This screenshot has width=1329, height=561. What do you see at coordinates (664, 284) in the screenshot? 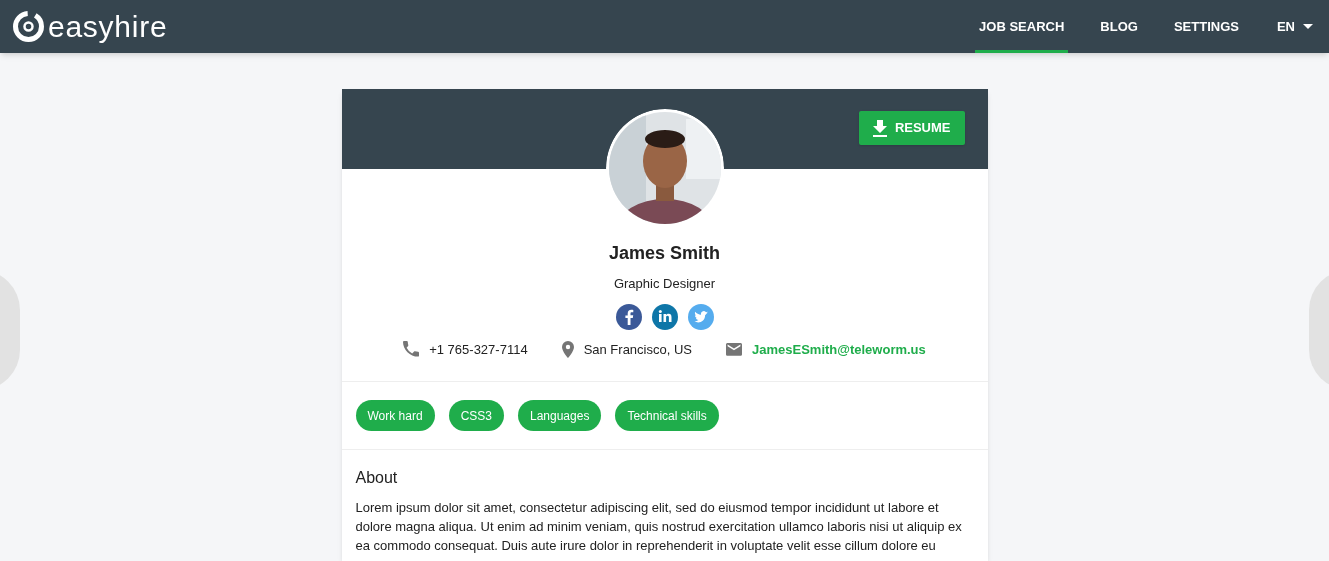
I see `job-title: Graphic Designer` at bounding box center [664, 284].